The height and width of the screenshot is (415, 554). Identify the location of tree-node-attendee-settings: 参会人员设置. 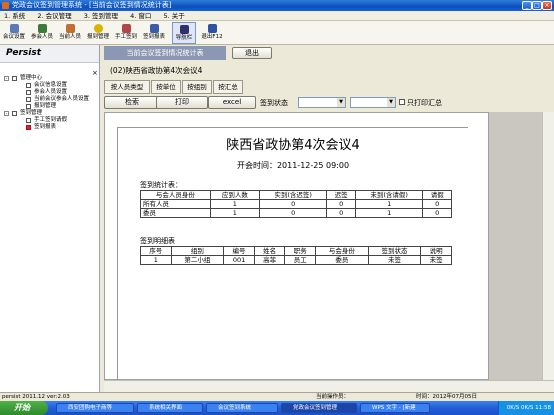
(50, 92).